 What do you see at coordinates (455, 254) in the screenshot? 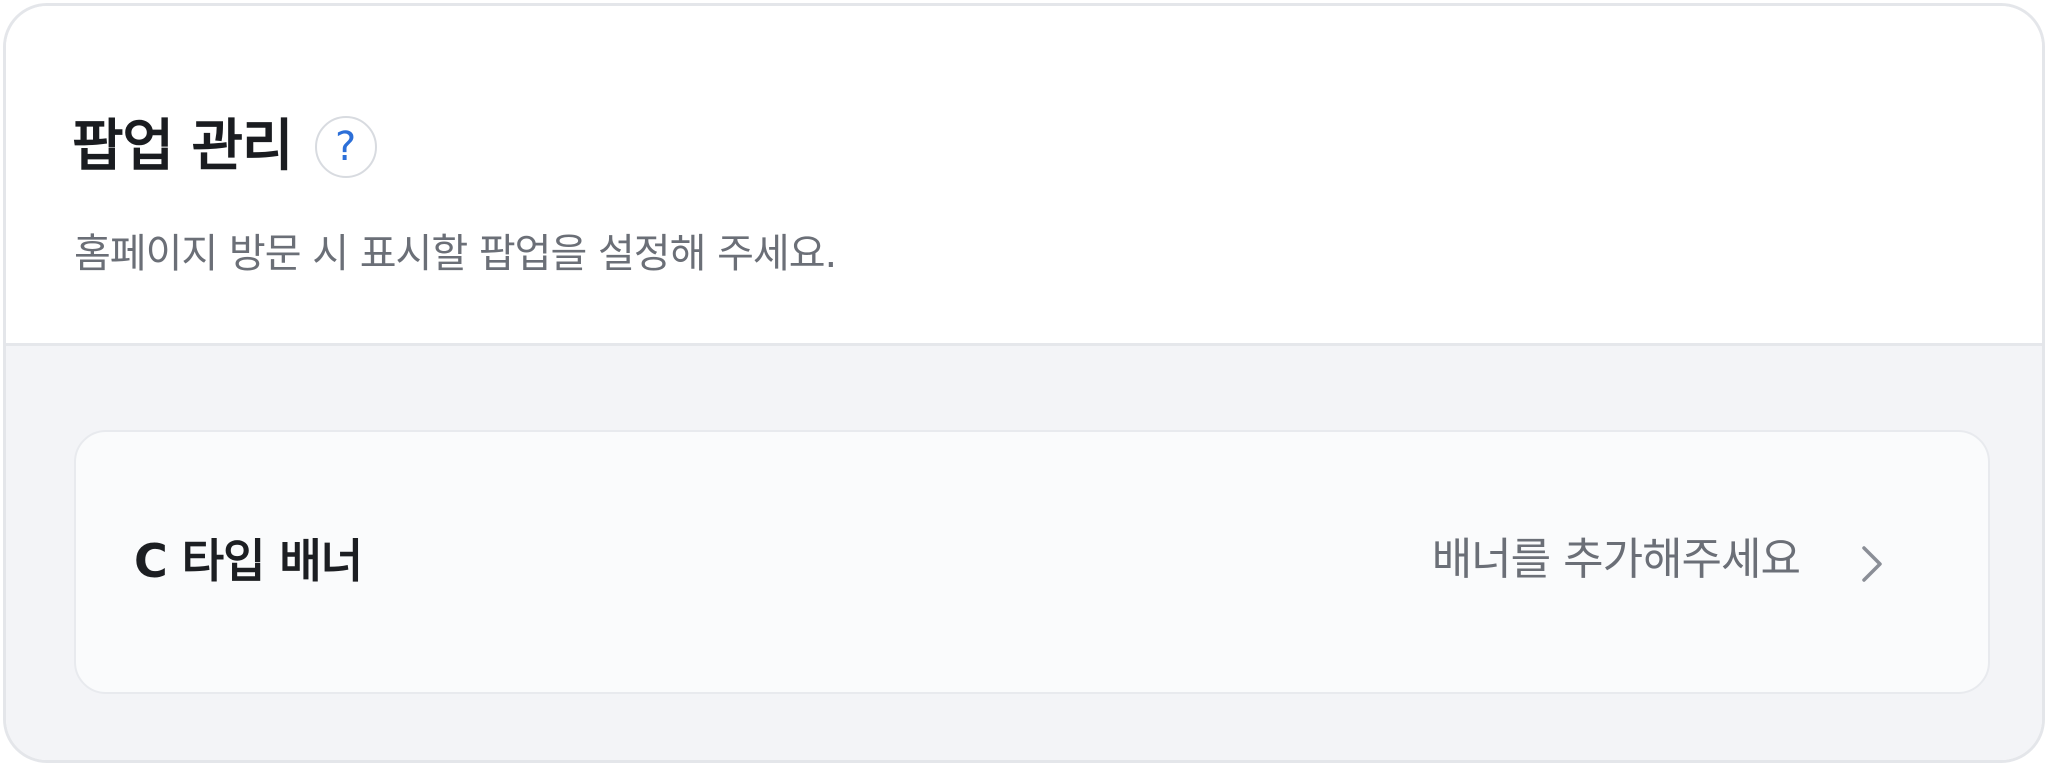
I see `page-subtitle: 홈페이지 방문 시 표시할 팝업을 설정해 주세요.` at bounding box center [455, 254].